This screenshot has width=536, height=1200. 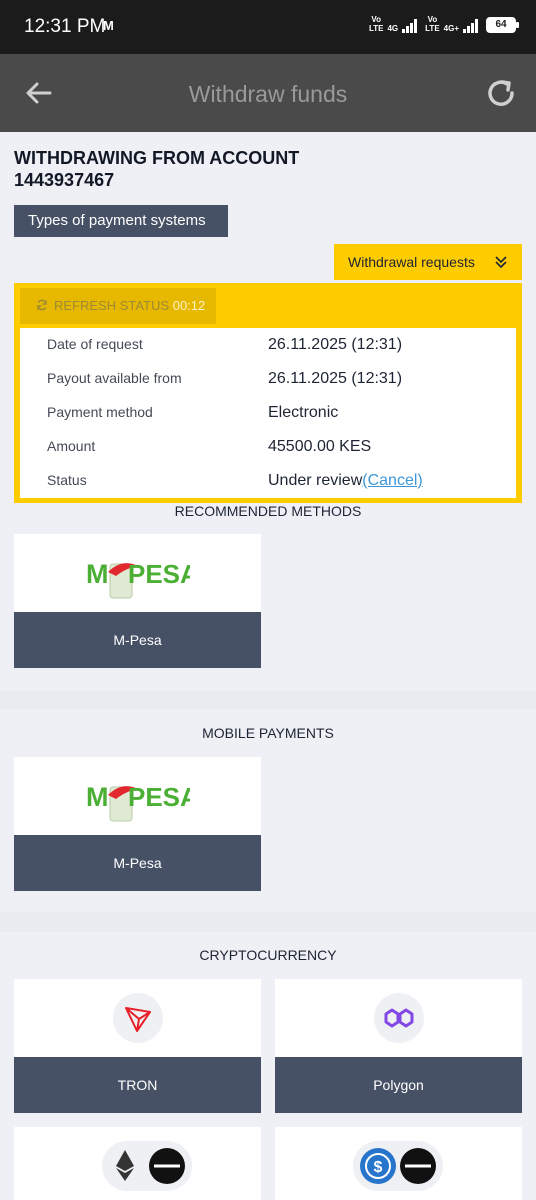 What do you see at coordinates (451, 28) in the screenshot?
I see `network-4g-plus-label: 4G+` at bounding box center [451, 28].